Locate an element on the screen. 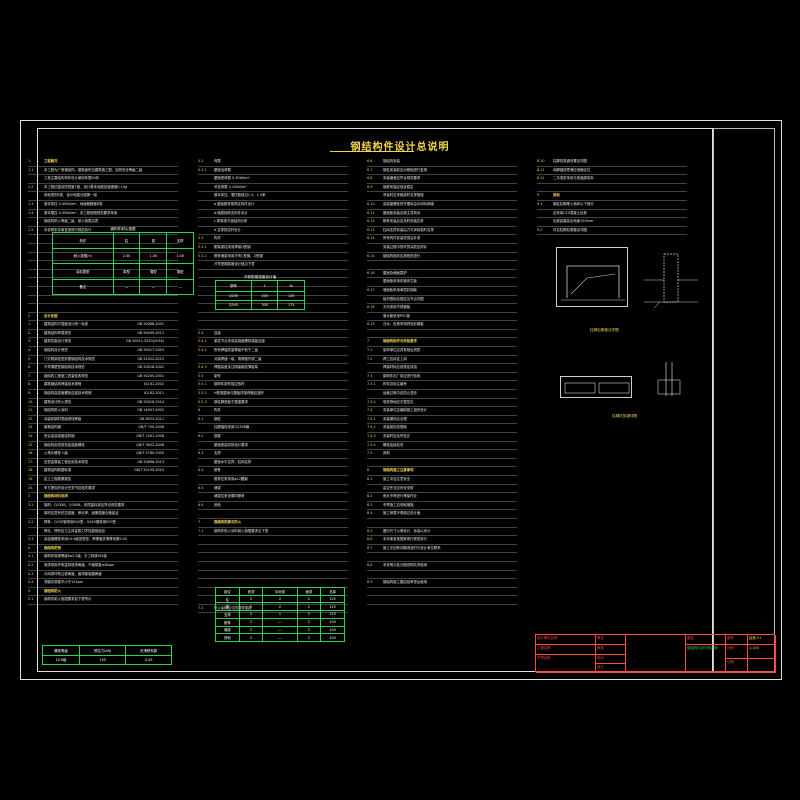 The image size is (800, 800). table-cell: 薄型 is located at coordinates (153, 271).